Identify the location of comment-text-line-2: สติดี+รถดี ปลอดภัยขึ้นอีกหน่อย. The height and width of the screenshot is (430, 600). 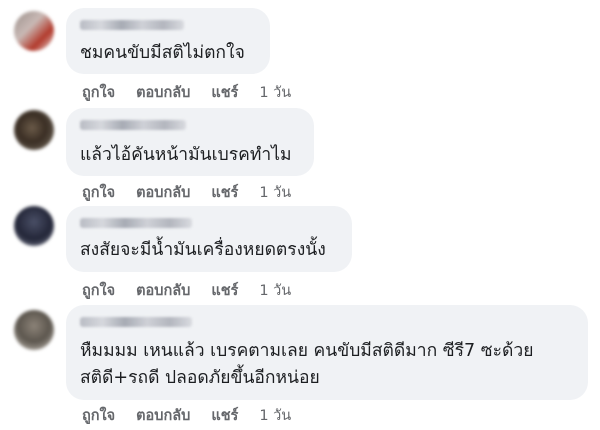
(200, 378).